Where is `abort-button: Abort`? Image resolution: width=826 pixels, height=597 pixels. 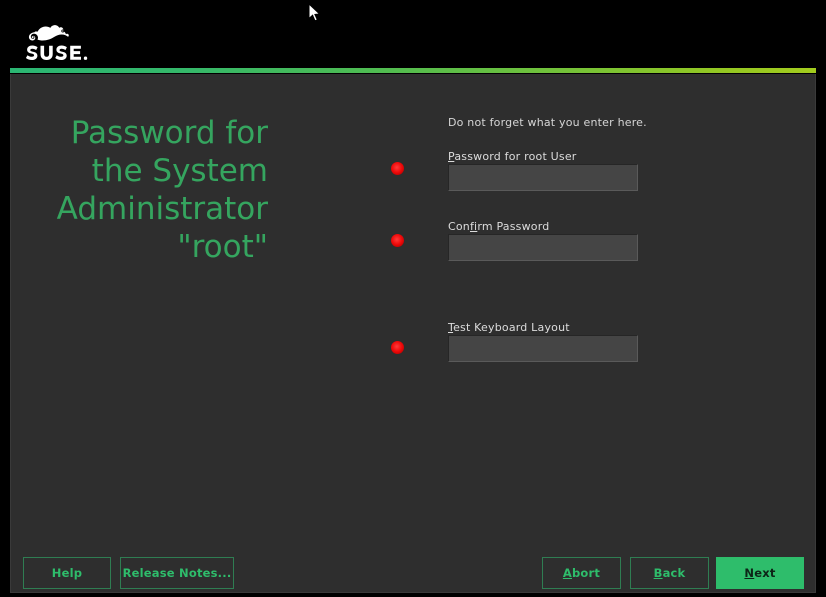 abort-button: Abort is located at coordinates (581, 573).